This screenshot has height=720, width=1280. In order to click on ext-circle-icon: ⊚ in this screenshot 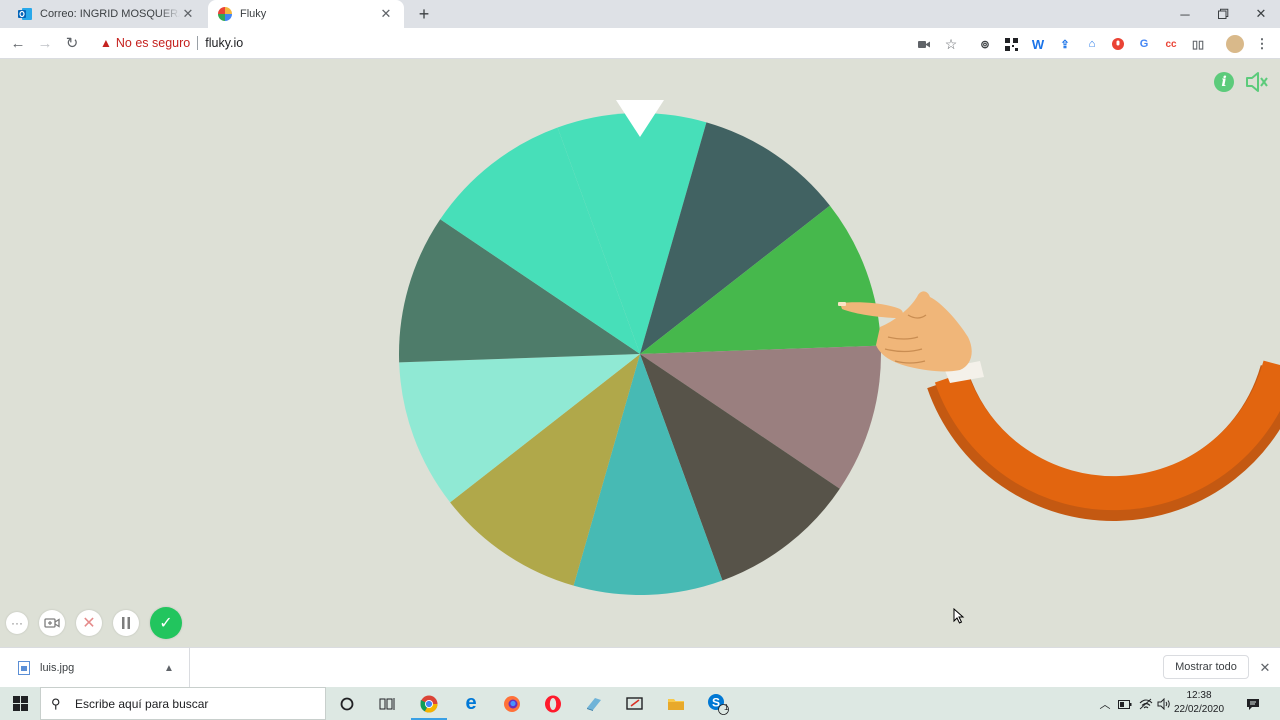, I will do `click(985, 44)`.